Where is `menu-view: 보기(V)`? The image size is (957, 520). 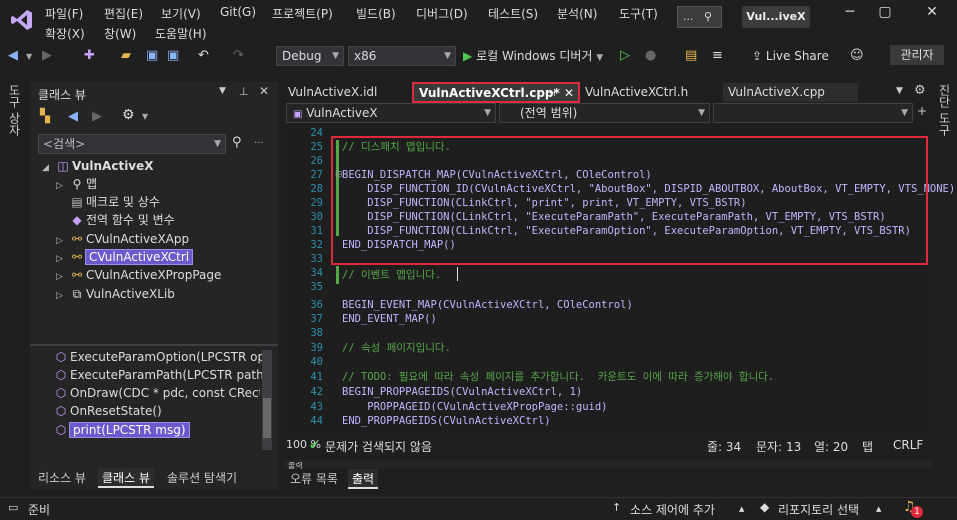 menu-view: 보기(V) is located at coordinates (181, 13).